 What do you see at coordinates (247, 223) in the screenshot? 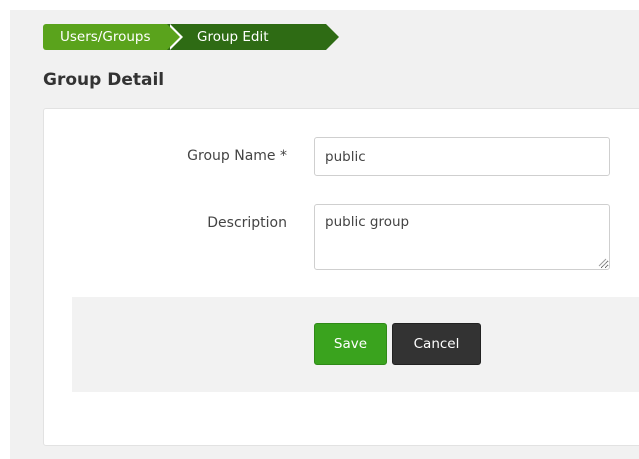
I see `description-label: Description` at bounding box center [247, 223].